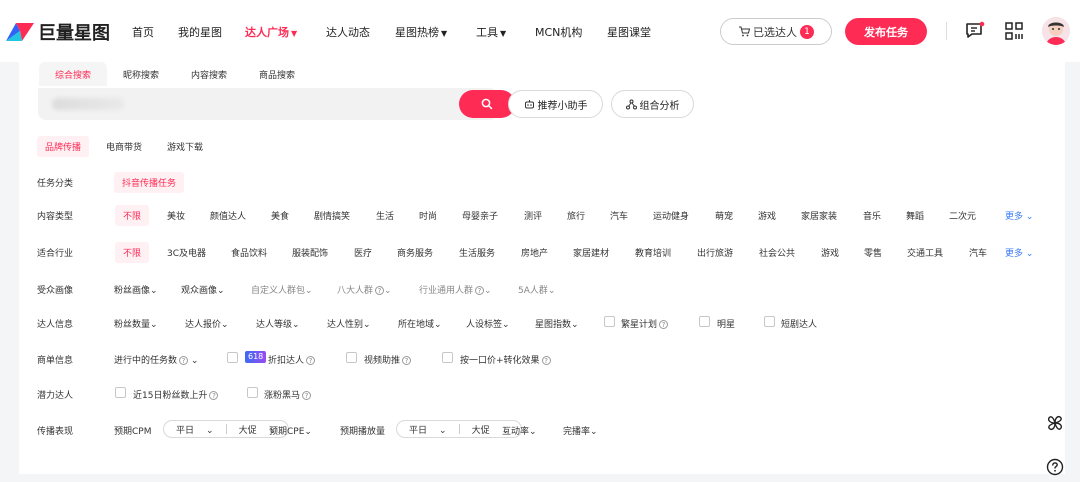 The width and height of the screenshot is (1080, 482). Describe the element at coordinates (487, 104) in the screenshot. I see `search-button` at that location.